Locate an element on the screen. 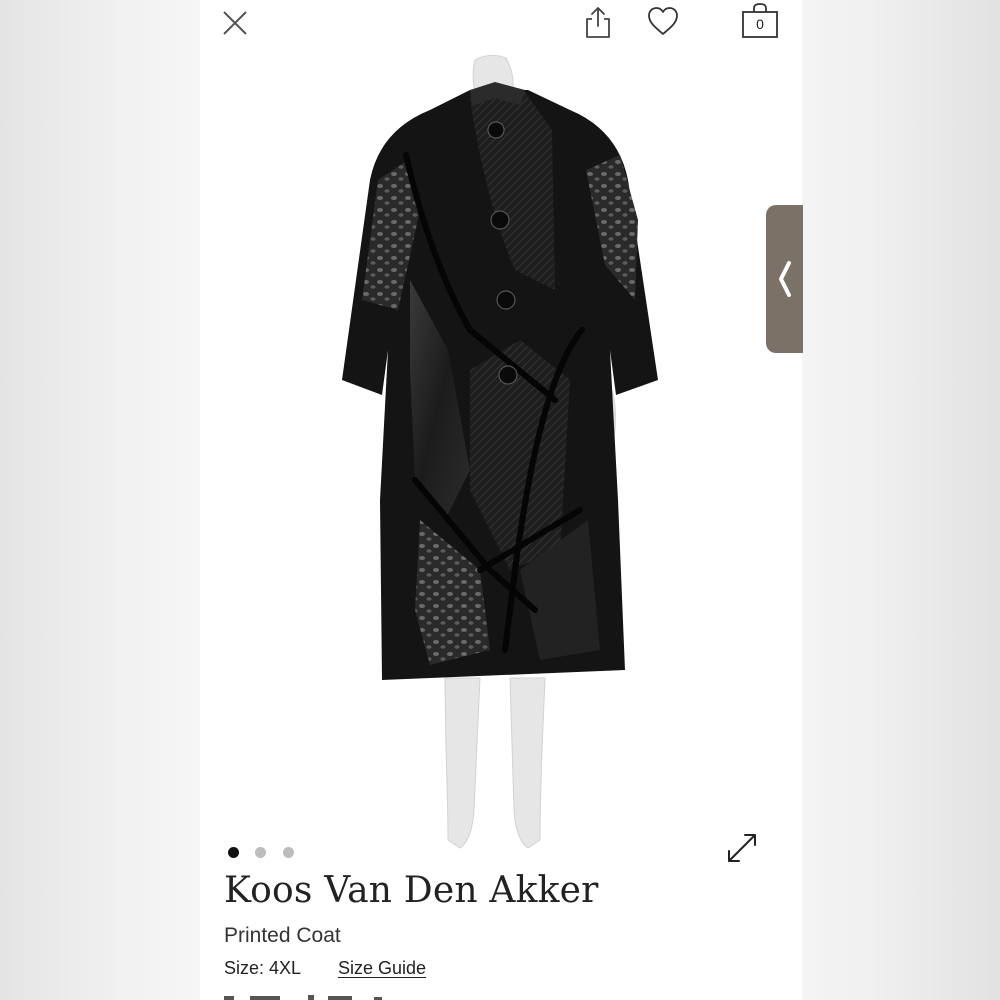 The width and height of the screenshot is (1000, 1000). expand-arrows-icon is located at coordinates (742, 848).